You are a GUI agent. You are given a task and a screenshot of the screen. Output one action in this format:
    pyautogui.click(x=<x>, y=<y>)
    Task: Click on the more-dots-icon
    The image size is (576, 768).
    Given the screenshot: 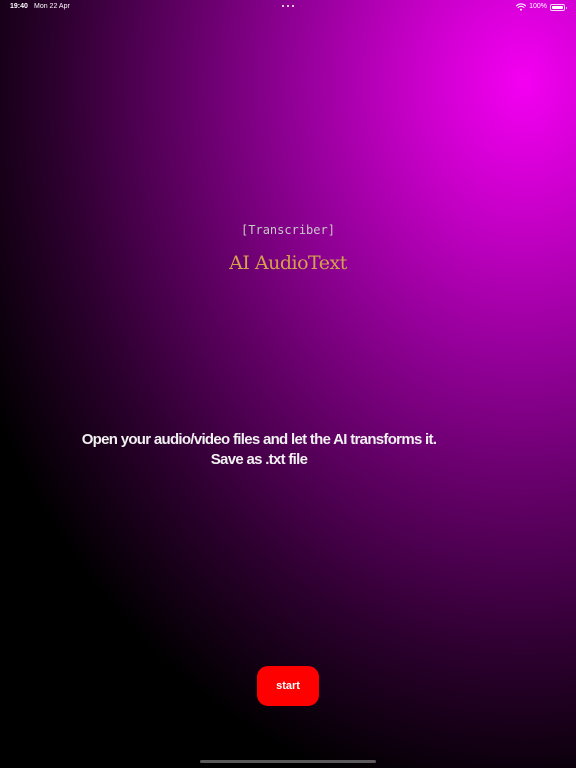 What is the action you would take?
    pyautogui.click(x=288, y=6)
    